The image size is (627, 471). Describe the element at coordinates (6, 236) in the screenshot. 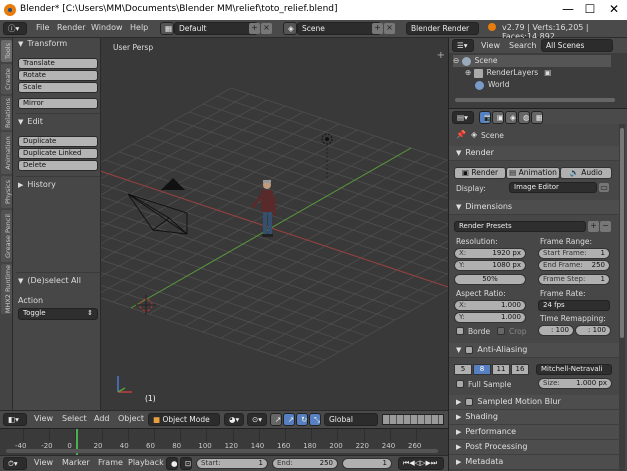

I see `tab-grease-pencil: Grease Pencil` at that location.